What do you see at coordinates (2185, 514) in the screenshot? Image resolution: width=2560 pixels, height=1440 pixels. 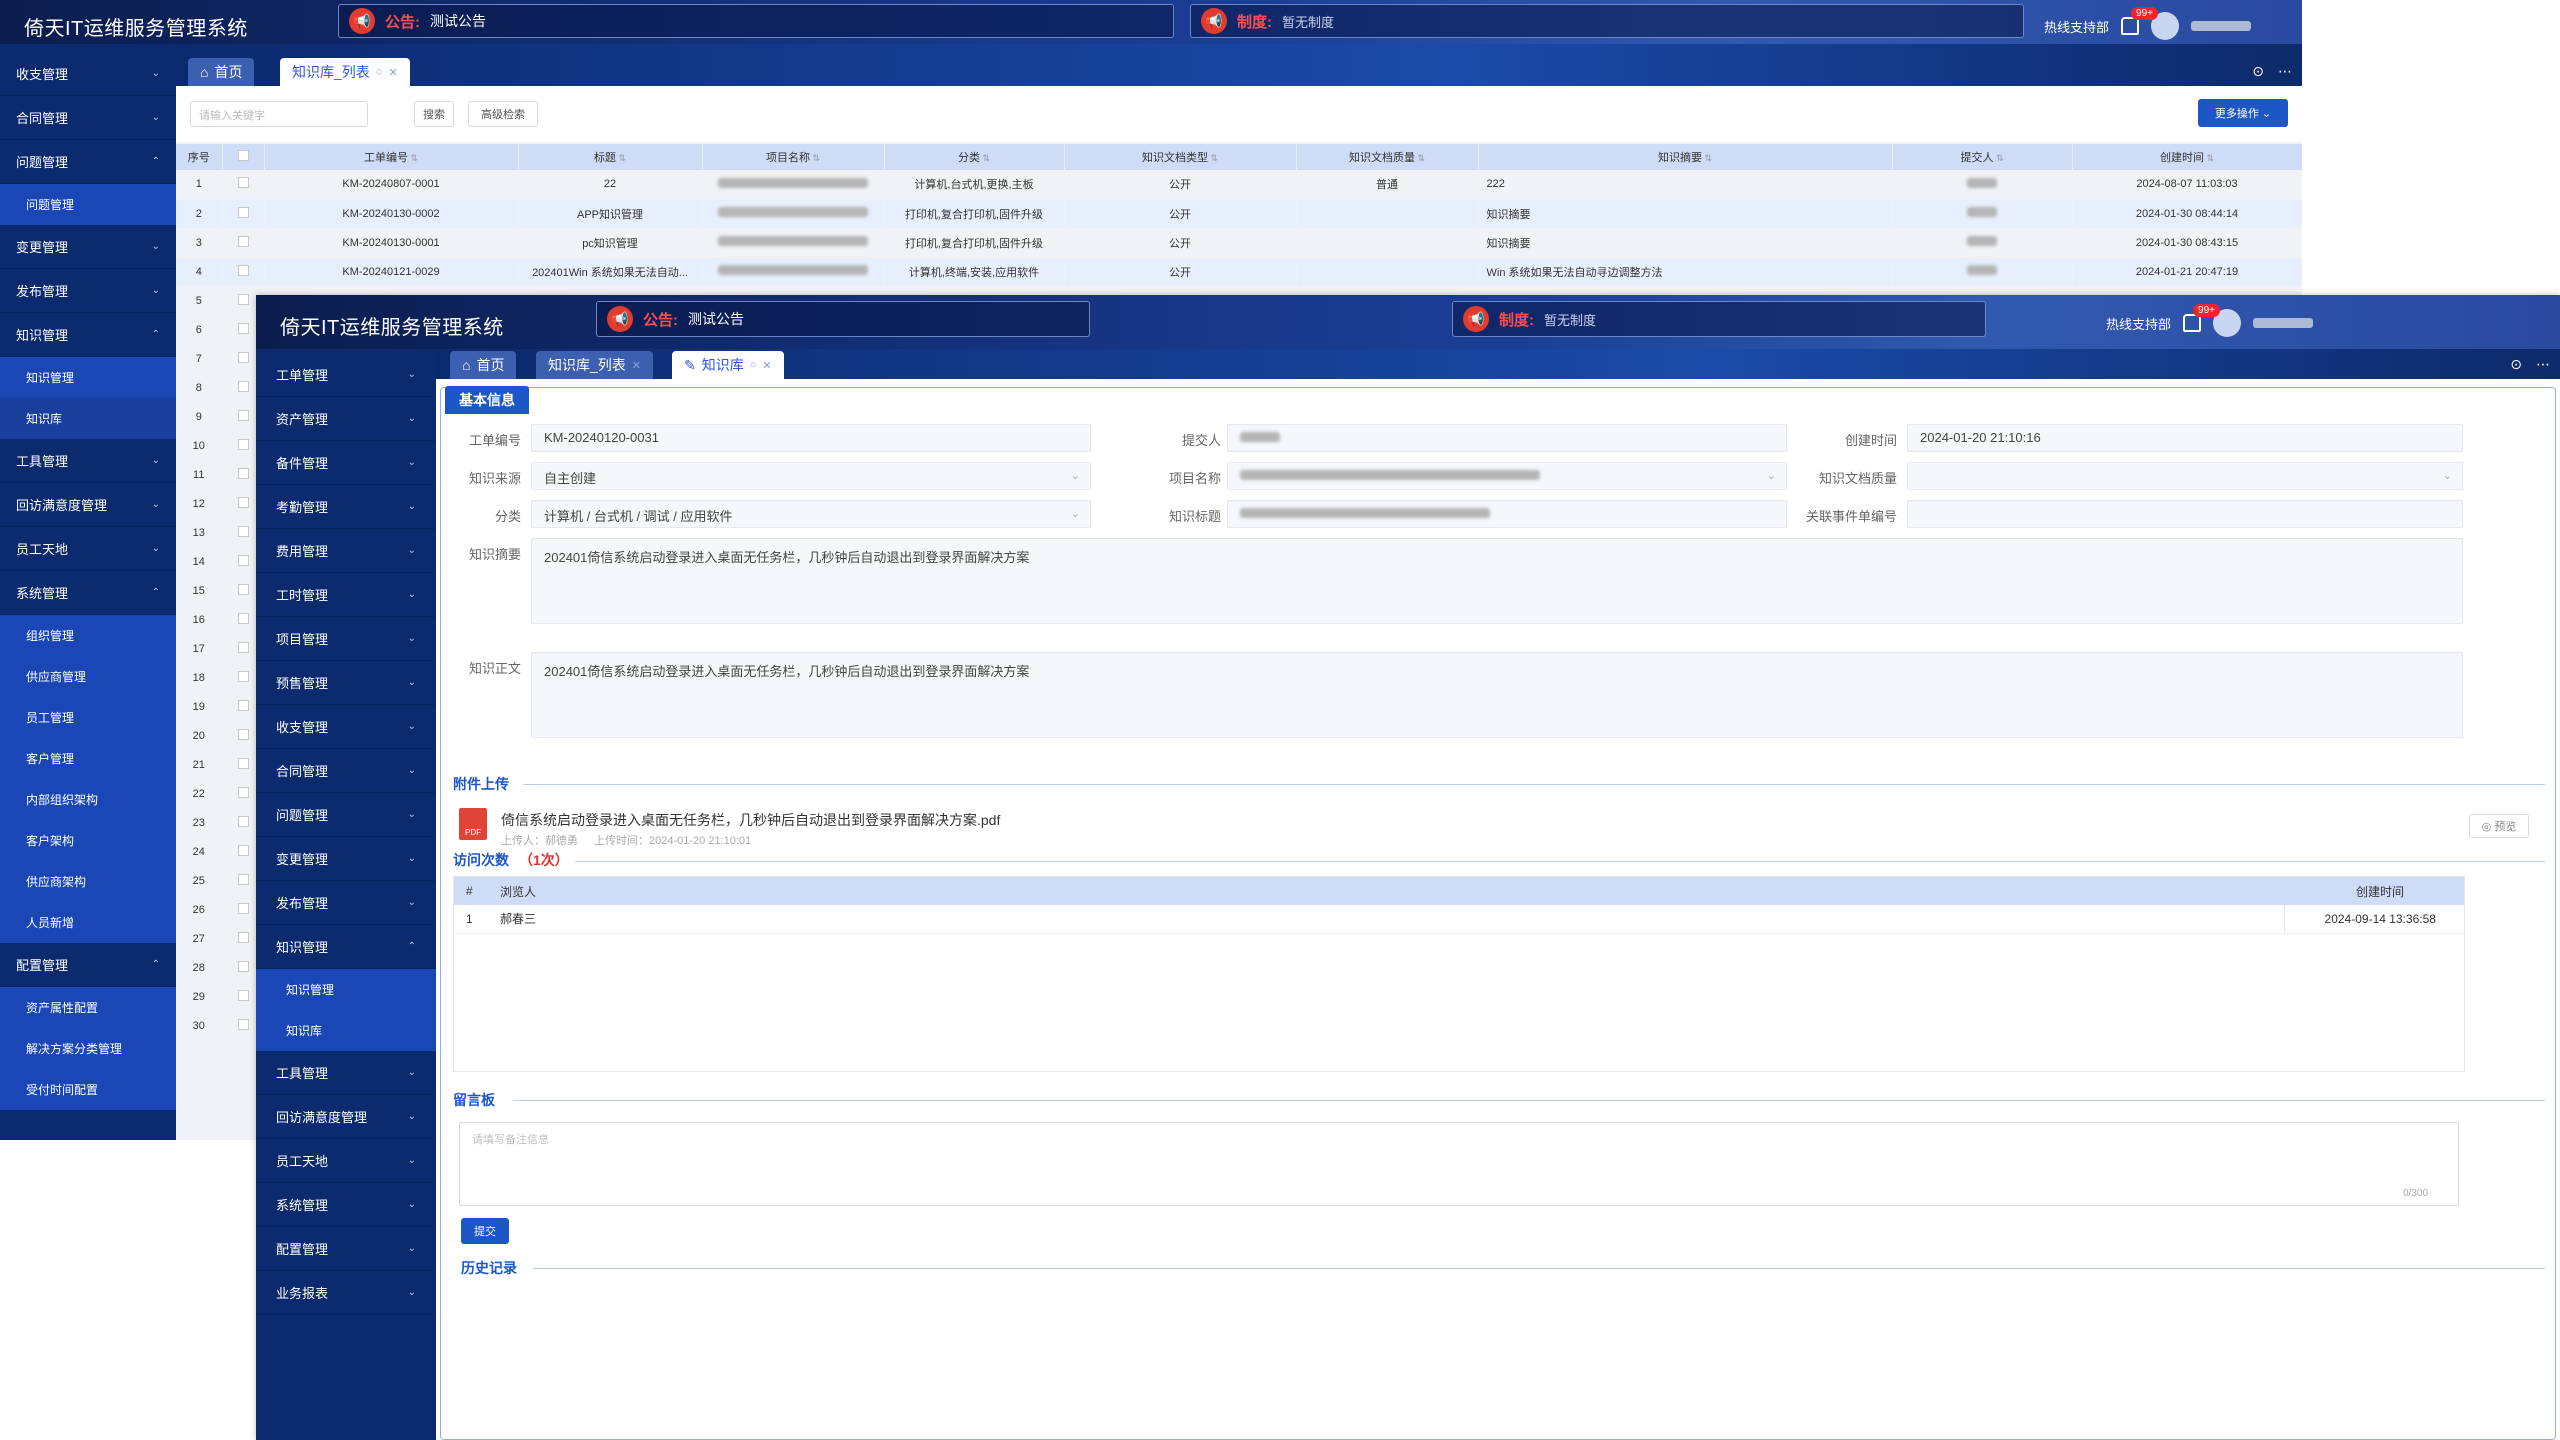 I see `field-event` at bounding box center [2185, 514].